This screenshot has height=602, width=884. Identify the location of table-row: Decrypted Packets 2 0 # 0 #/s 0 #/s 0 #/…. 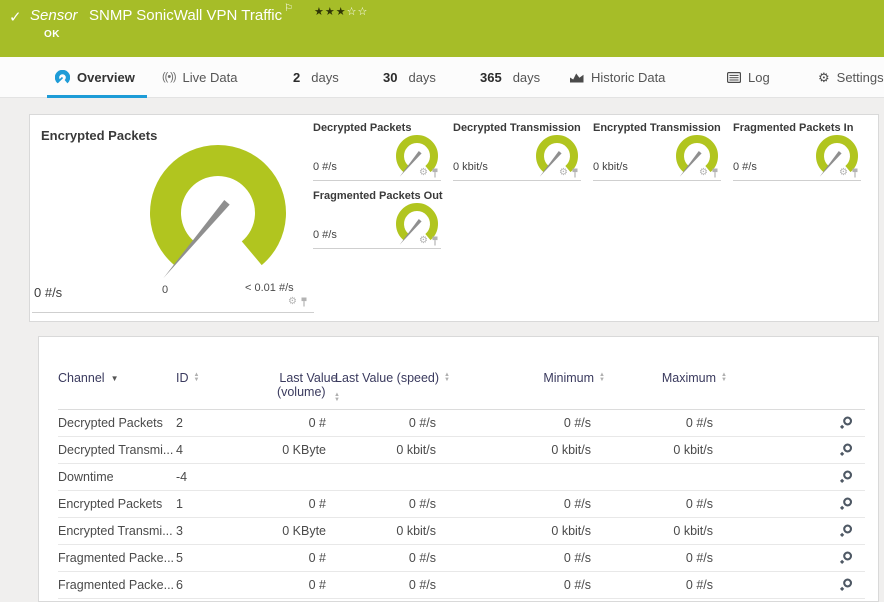
(461, 423).